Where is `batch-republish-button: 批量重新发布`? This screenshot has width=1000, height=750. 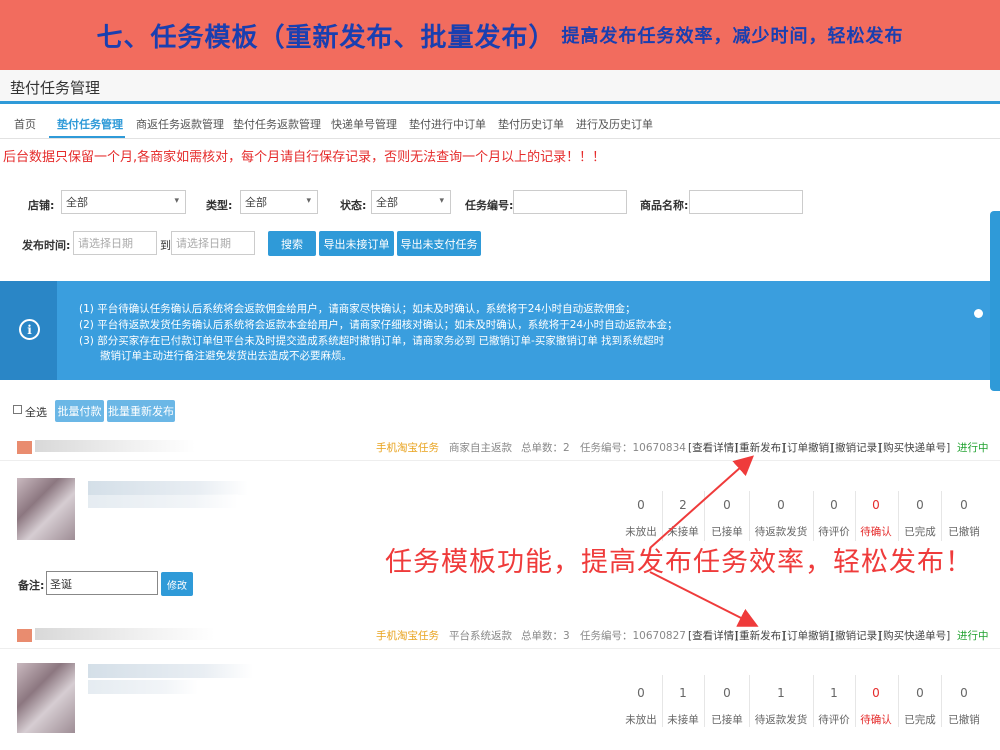
batch-republish-button: 批量重新发布 is located at coordinates (141, 411).